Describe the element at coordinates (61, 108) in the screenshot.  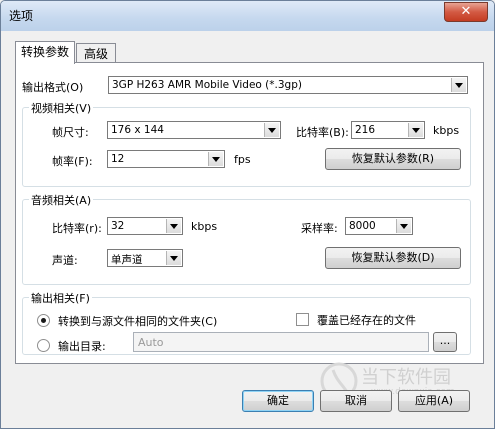
I see `video-group-title: 视频相关(V)` at that location.